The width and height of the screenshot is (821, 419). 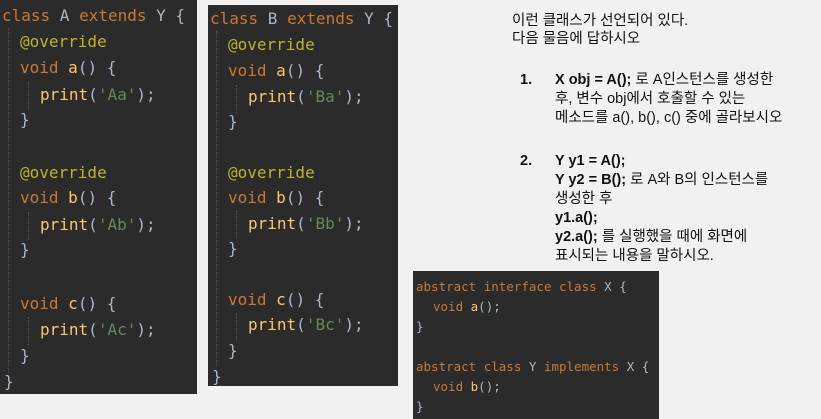 I want to click on question-2-code-4: y2.a();, so click(x=576, y=237).